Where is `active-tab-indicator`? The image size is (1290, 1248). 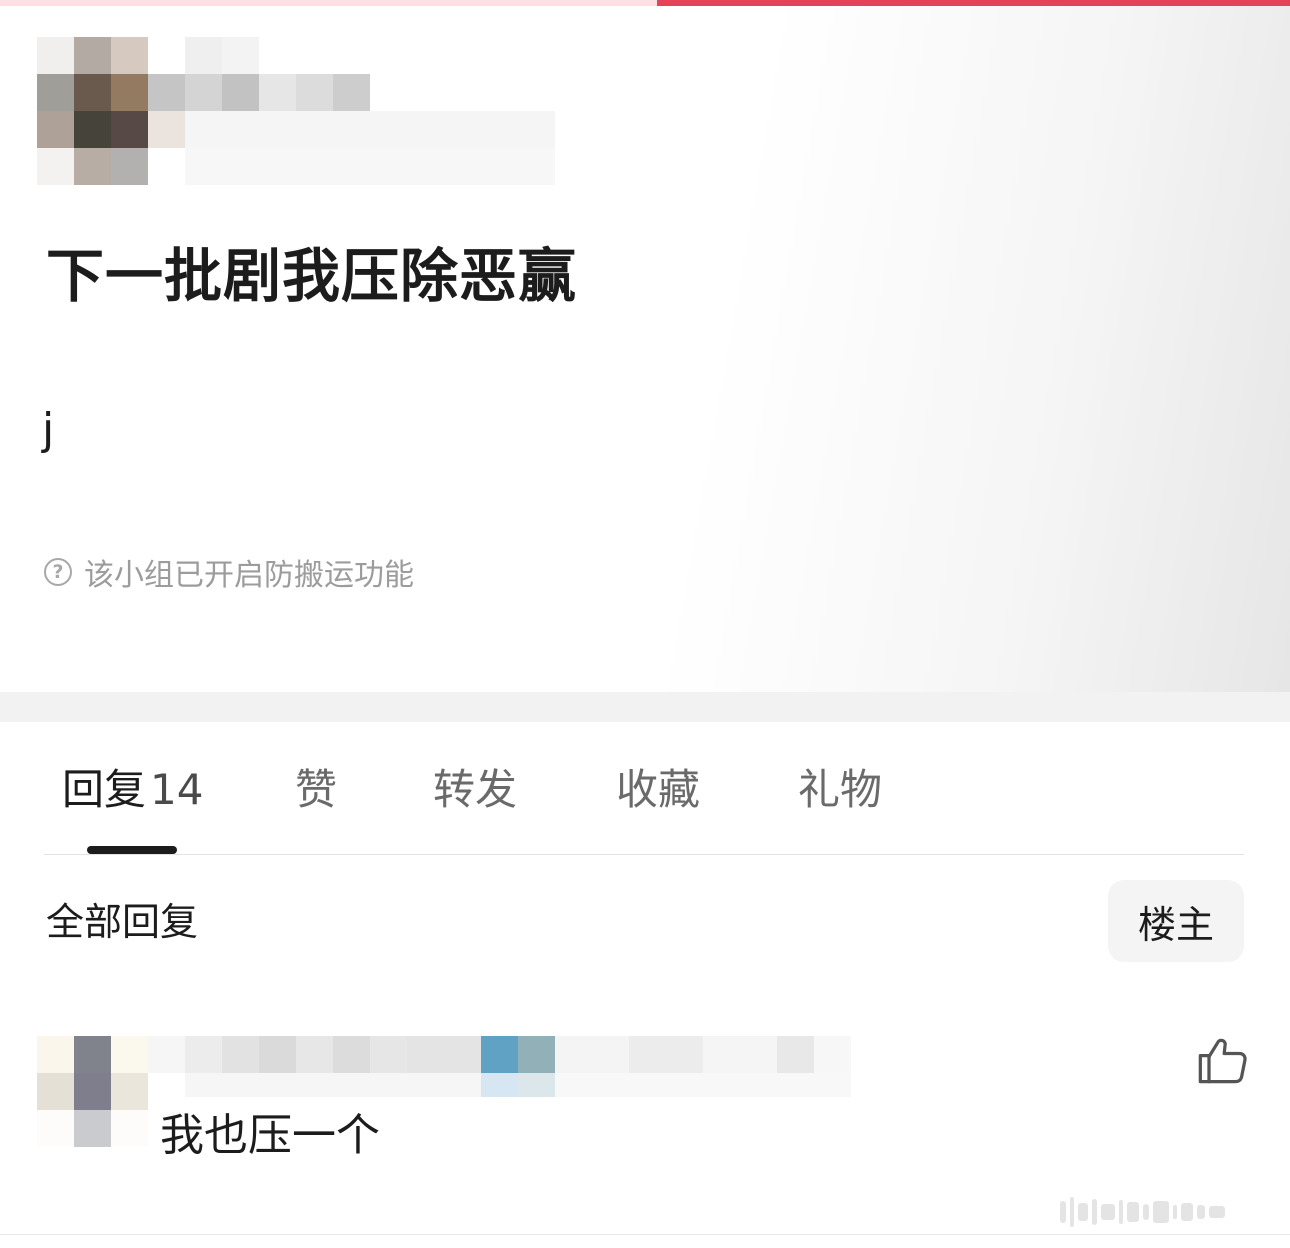 active-tab-indicator is located at coordinates (132, 850).